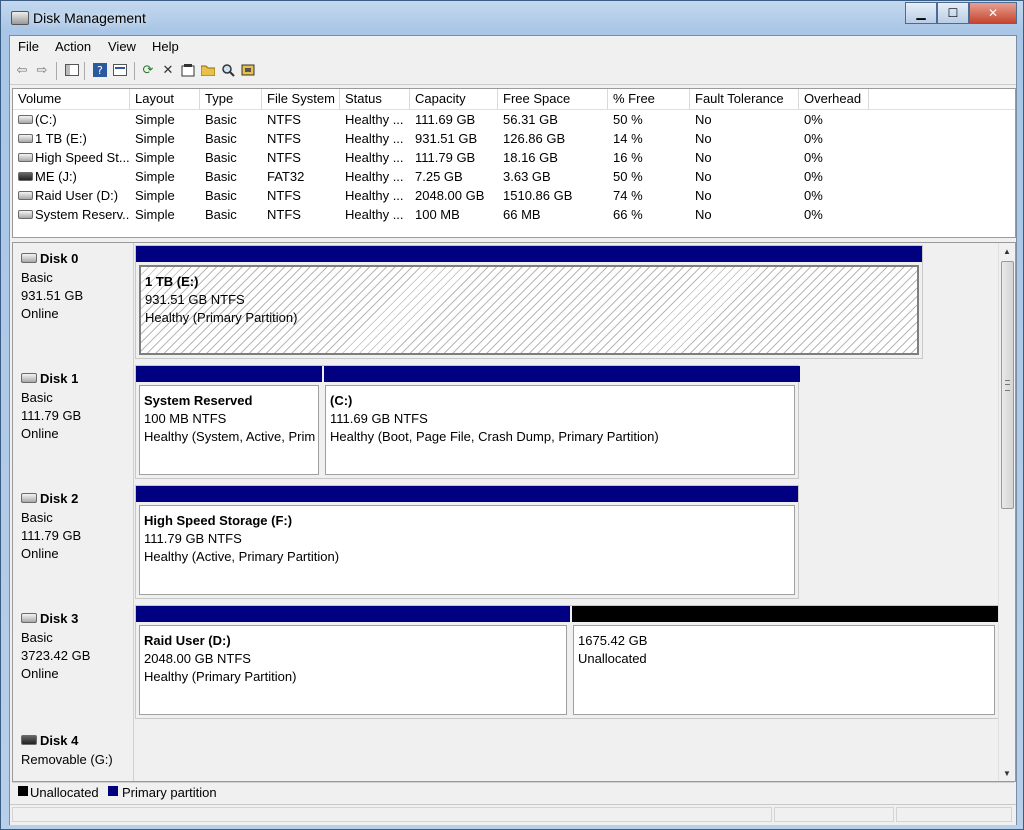 This screenshot has height=830, width=1024. What do you see at coordinates (120, 70) in the screenshot?
I see `help-topic-icon` at bounding box center [120, 70].